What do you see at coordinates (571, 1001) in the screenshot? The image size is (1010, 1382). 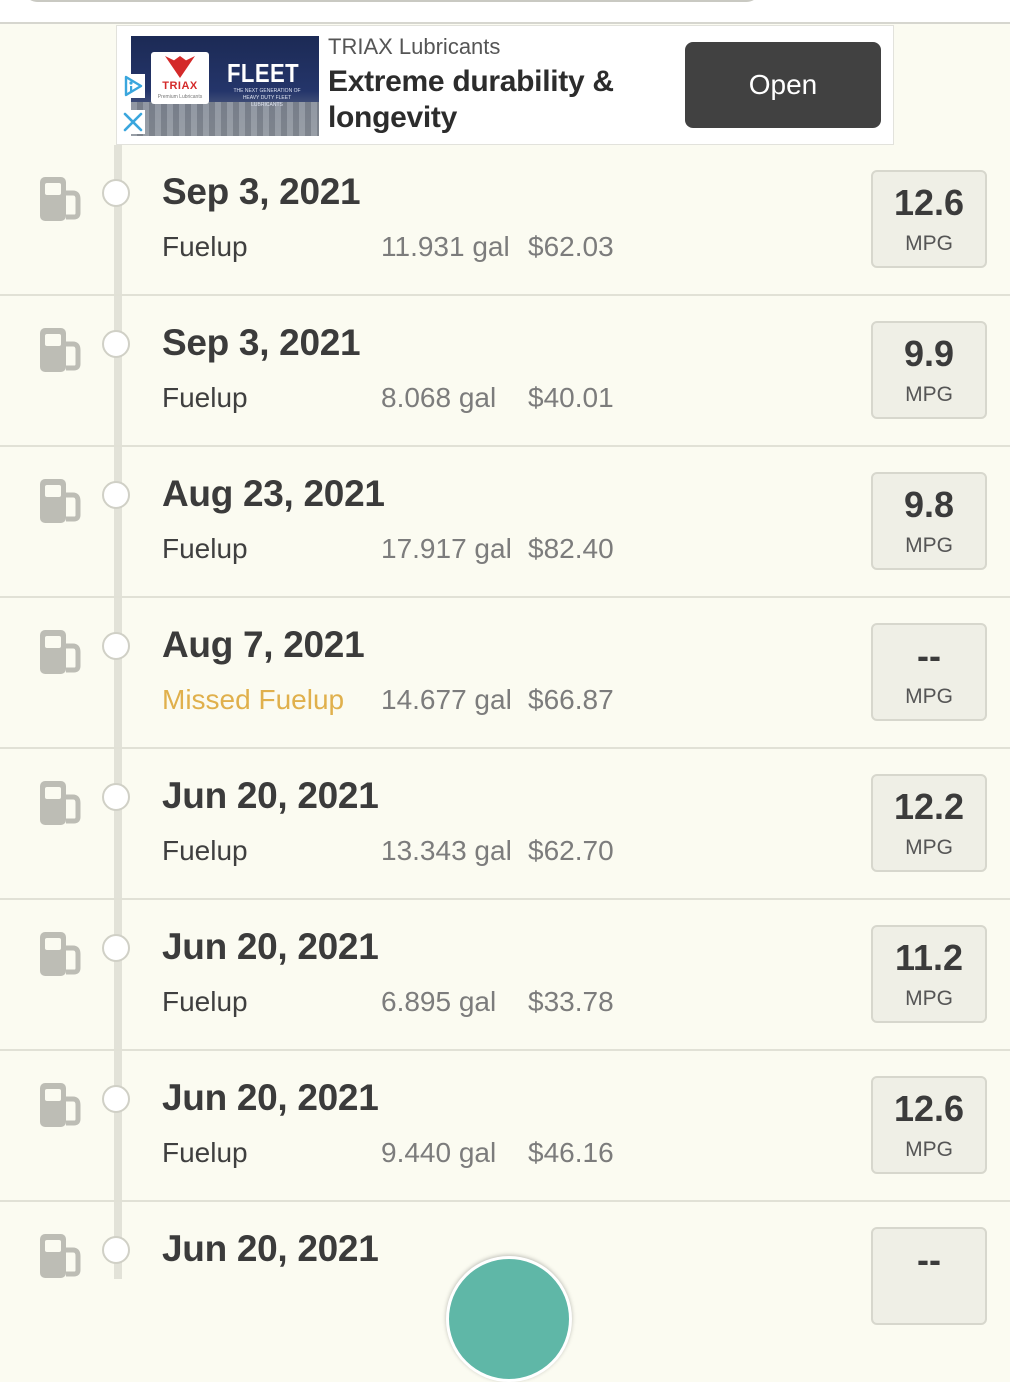 I see `entry-cost: $33.78` at bounding box center [571, 1001].